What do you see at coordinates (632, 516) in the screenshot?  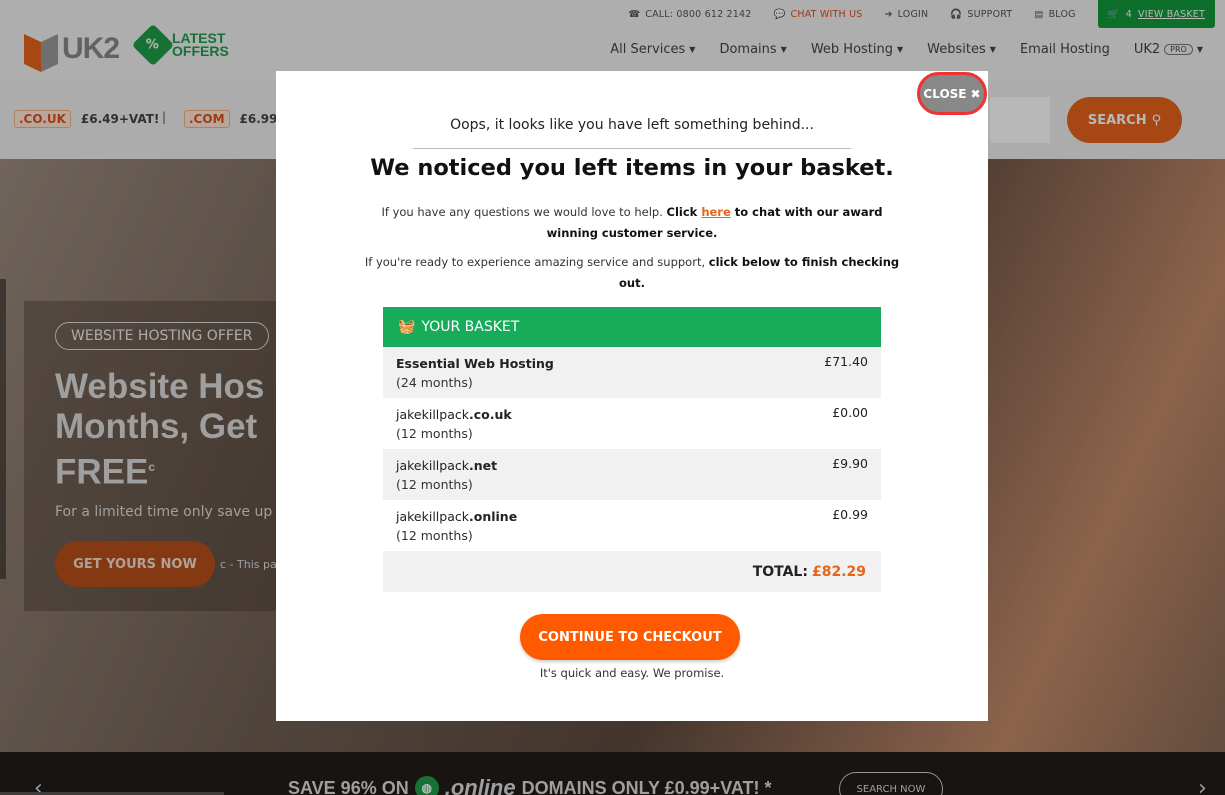 I see `basket-item-name: jakekillpack.online` at bounding box center [632, 516].